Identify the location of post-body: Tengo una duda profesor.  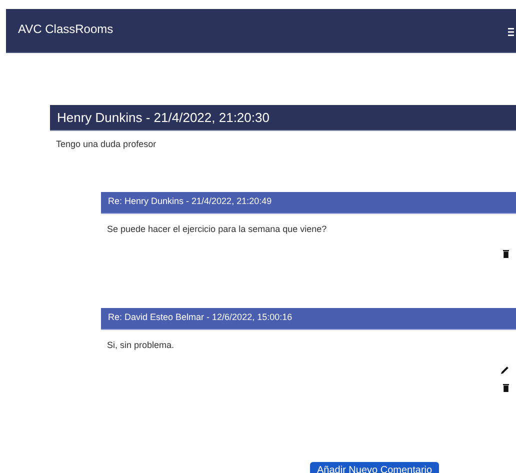
(107, 144).